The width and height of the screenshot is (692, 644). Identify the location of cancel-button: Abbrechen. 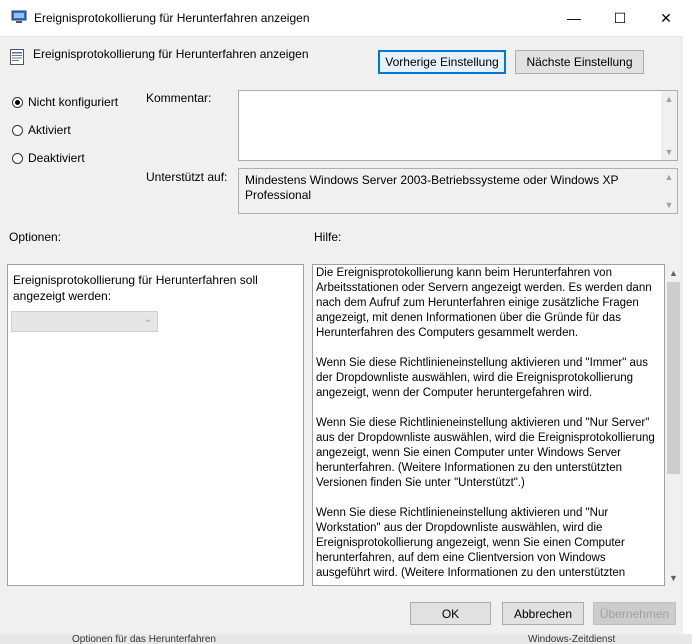
(543, 613).